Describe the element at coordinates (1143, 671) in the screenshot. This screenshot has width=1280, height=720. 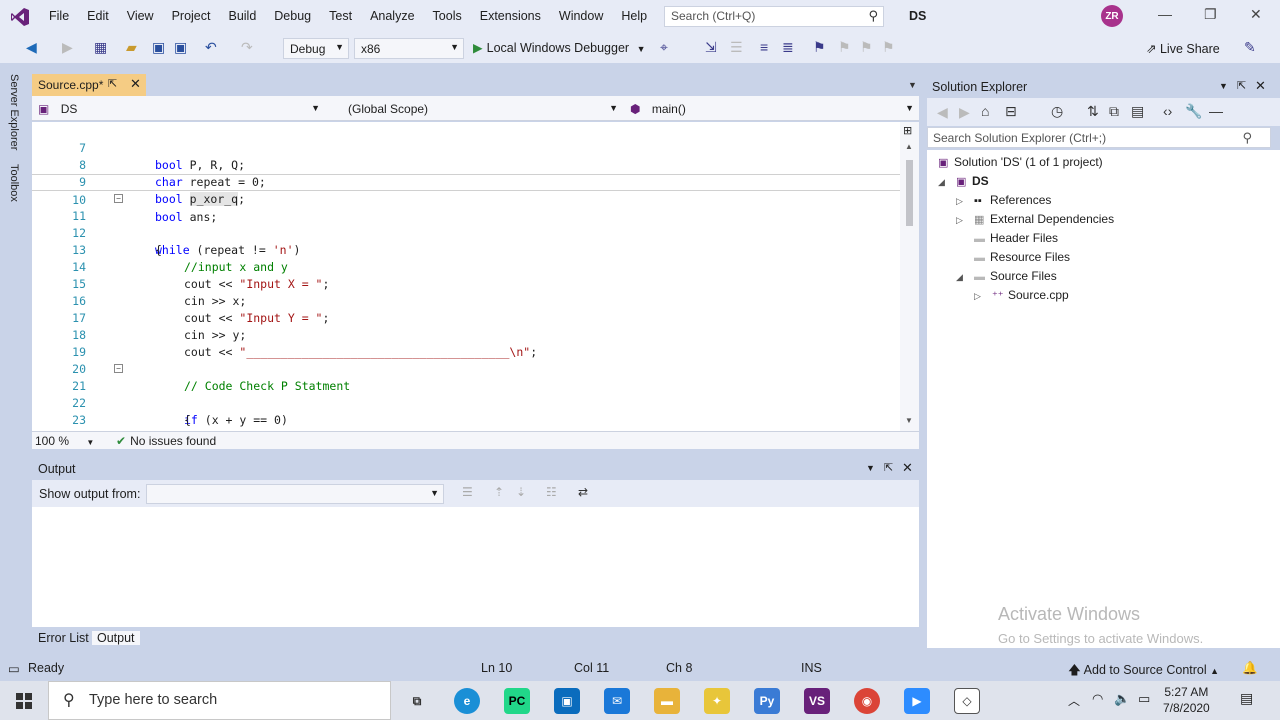
I see `add-to-source-control-button: 🡅 Add to Source Control ▲` at that location.